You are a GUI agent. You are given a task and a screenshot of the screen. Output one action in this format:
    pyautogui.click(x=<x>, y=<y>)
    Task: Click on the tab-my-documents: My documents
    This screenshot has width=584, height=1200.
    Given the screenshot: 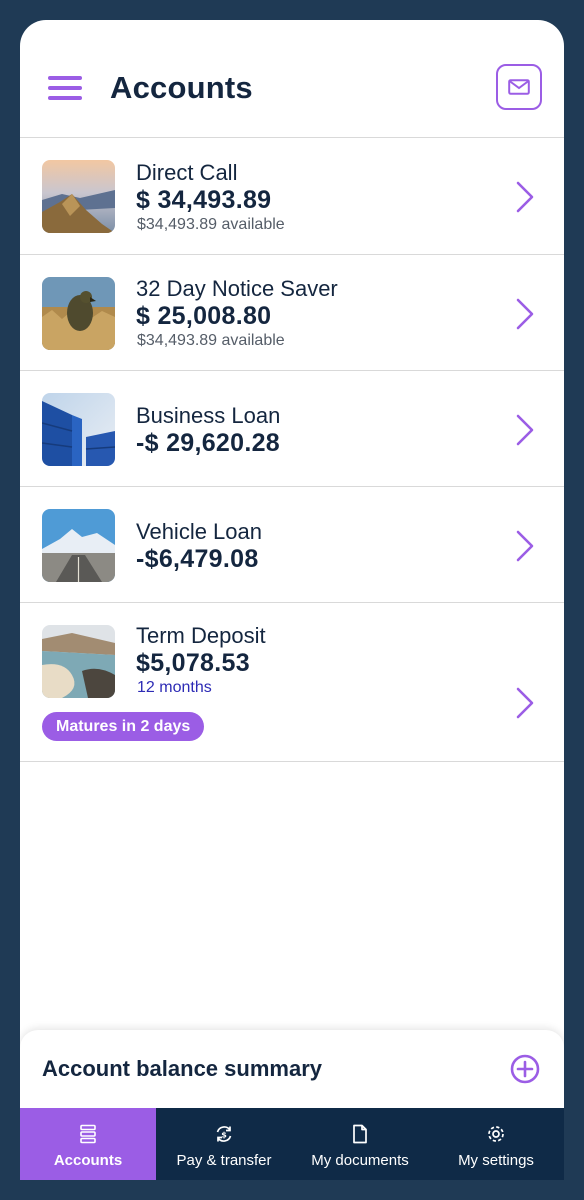 What is the action you would take?
    pyautogui.click(x=360, y=1144)
    